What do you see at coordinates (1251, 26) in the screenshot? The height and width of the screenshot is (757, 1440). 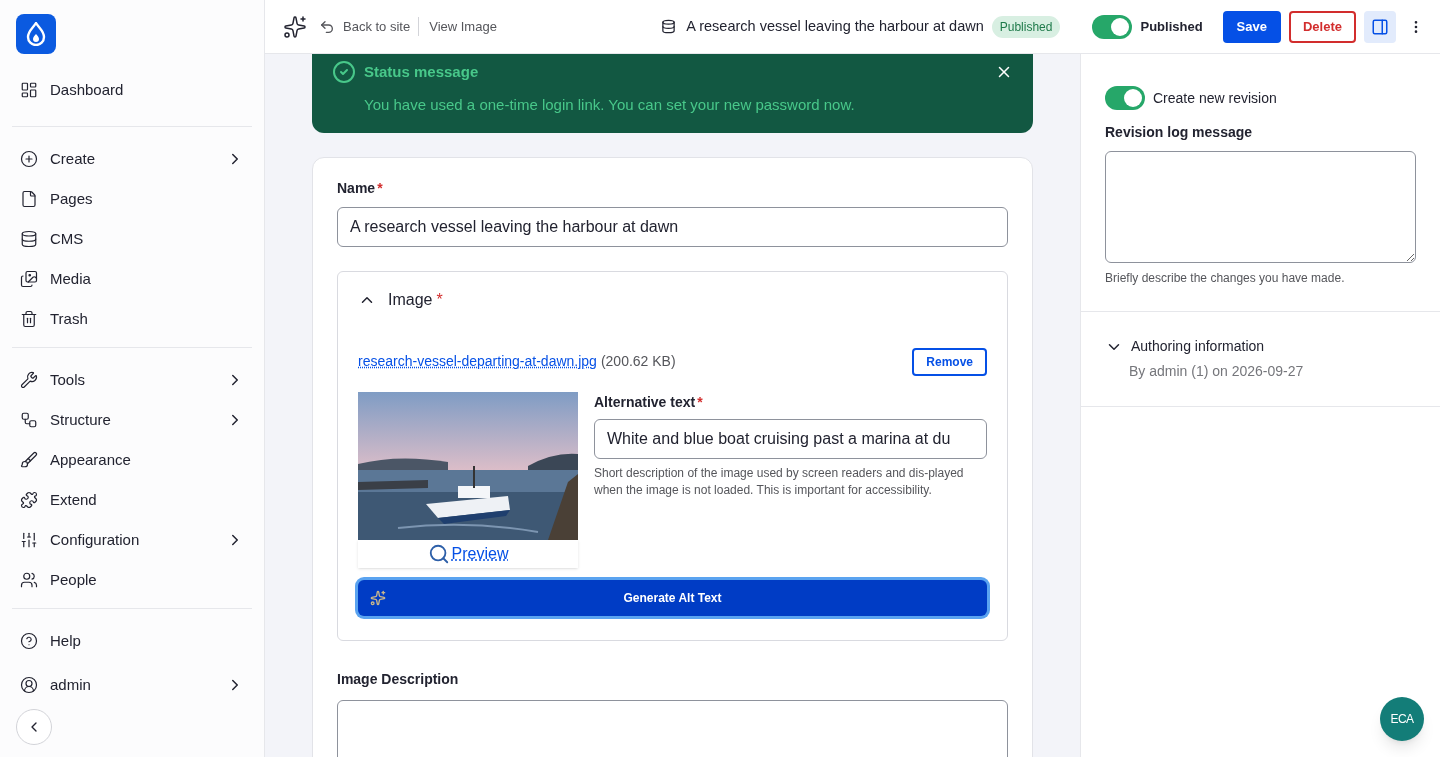 I see `save-button: Save` at bounding box center [1251, 26].